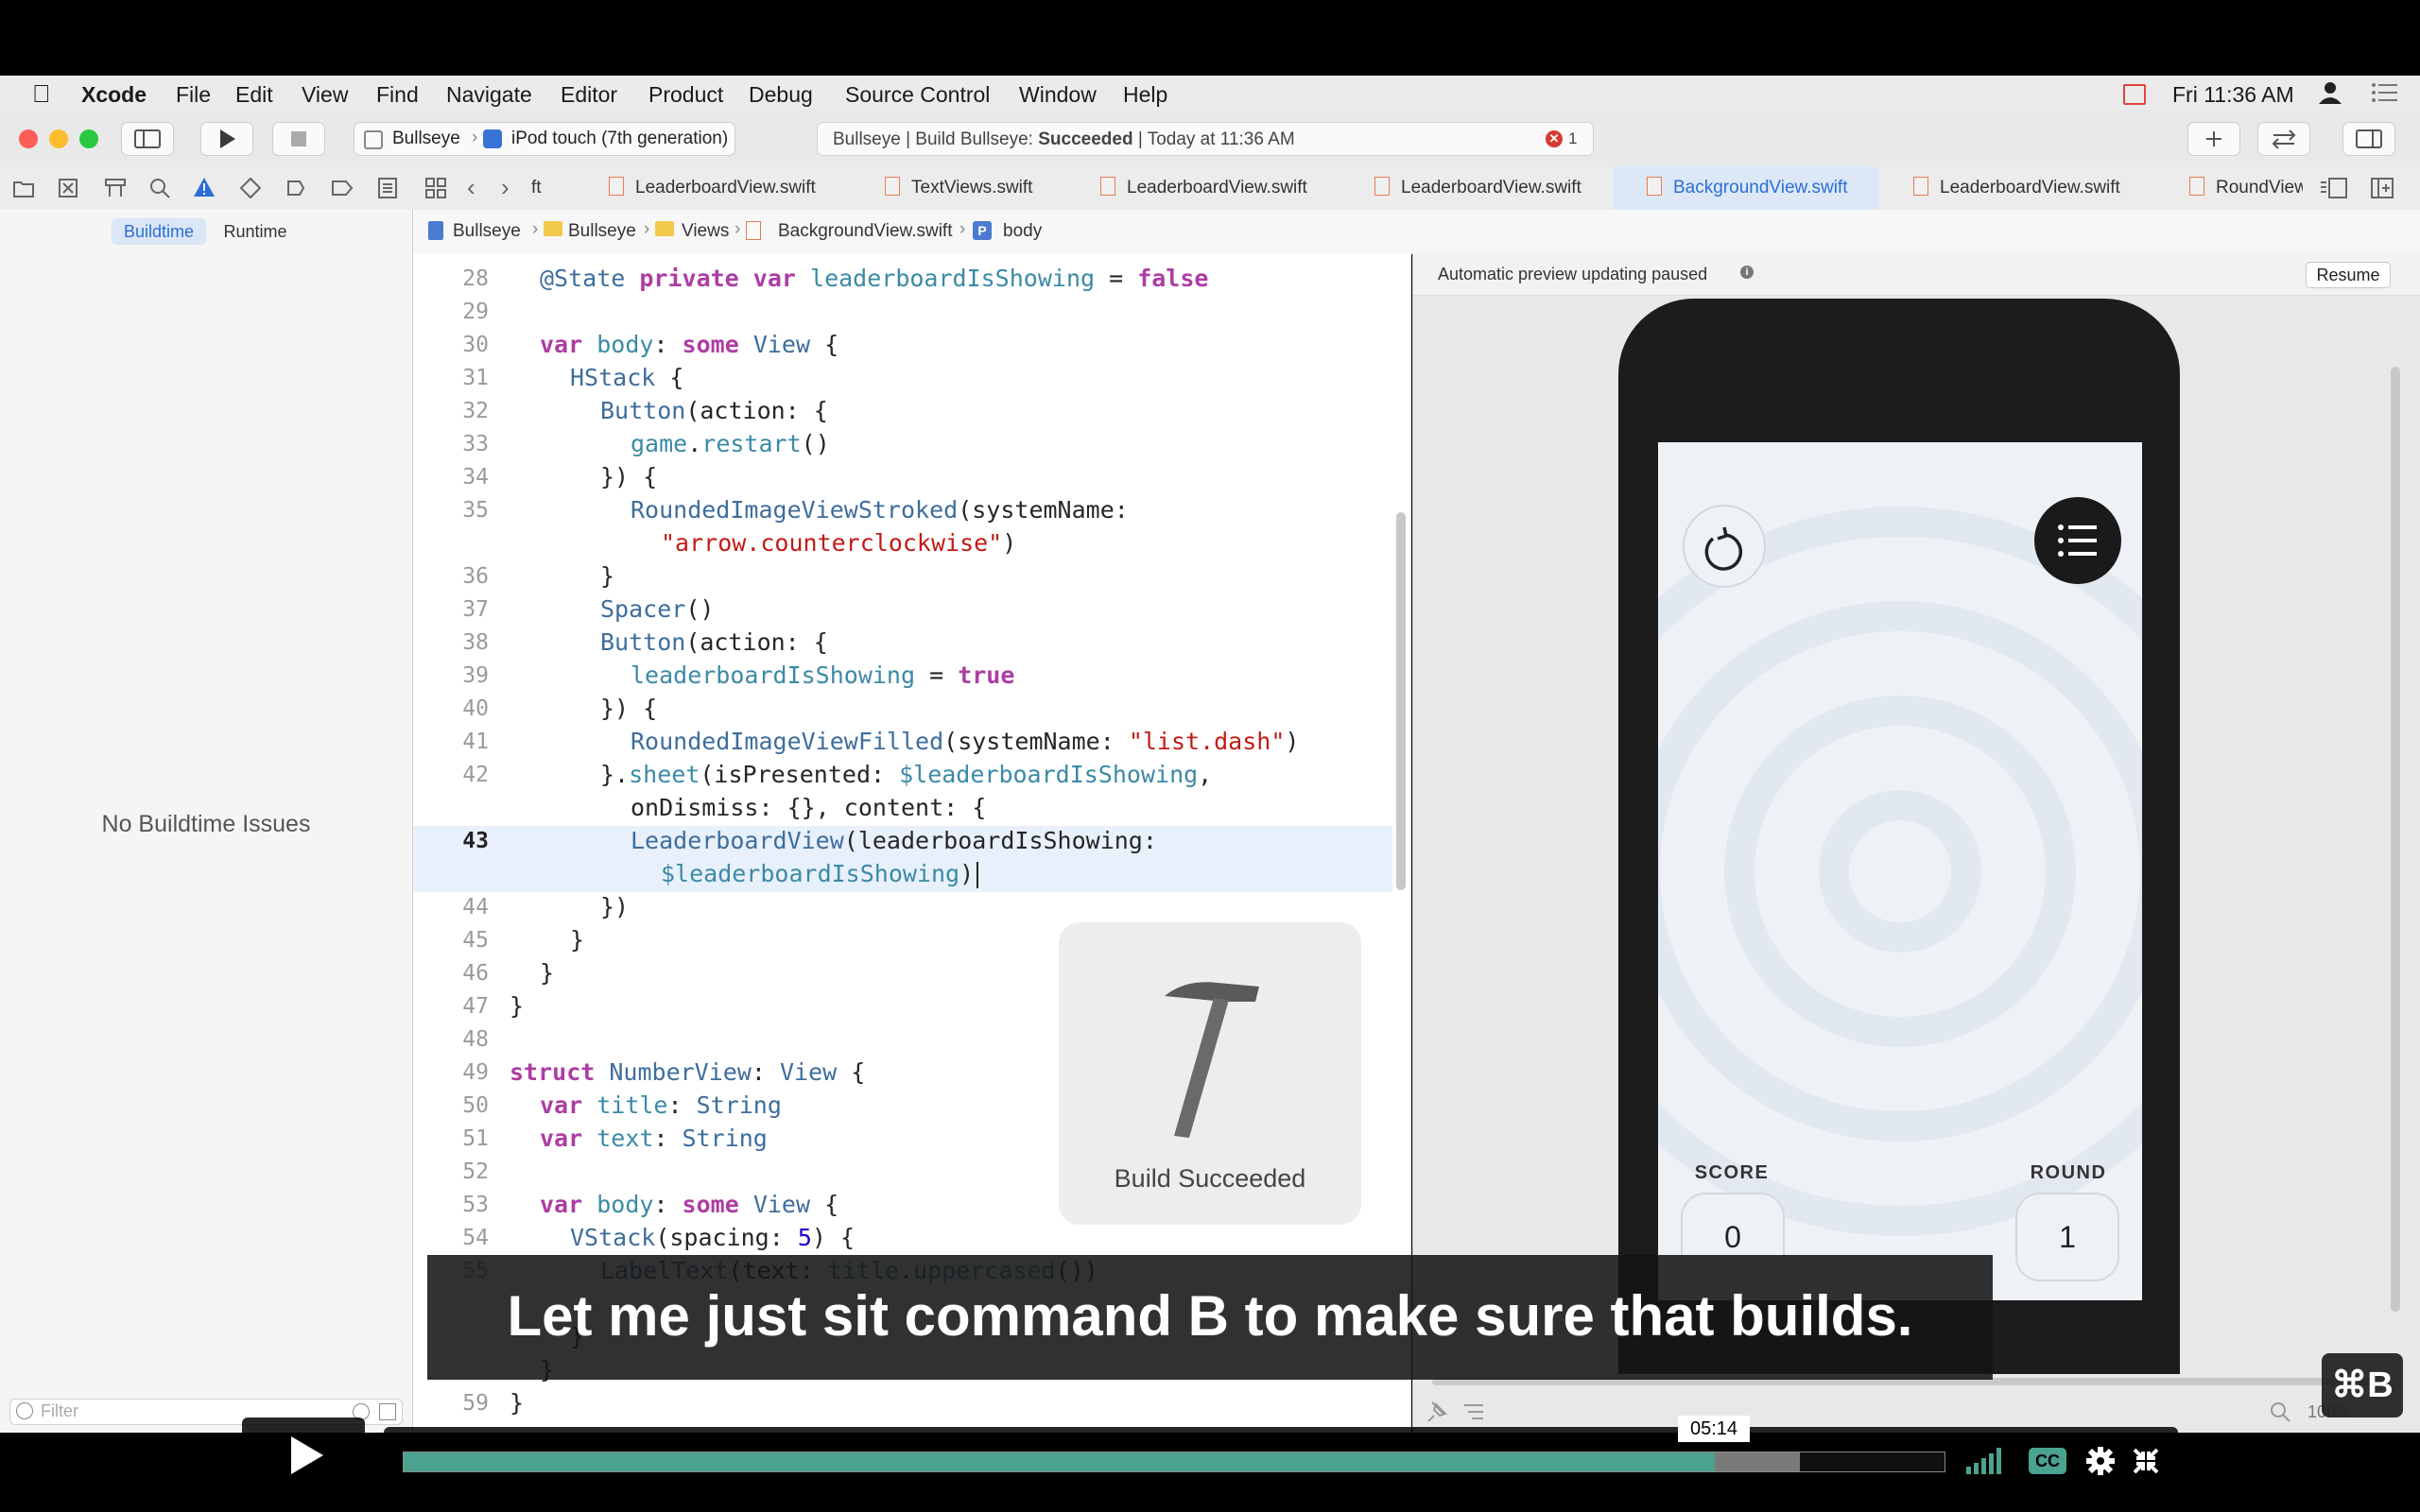 The width and height of the screenshot is (2420, 1512). Describe the element at coordinates (781, 95) in the screenshot. I see `menu-debug: Debug` at that location.